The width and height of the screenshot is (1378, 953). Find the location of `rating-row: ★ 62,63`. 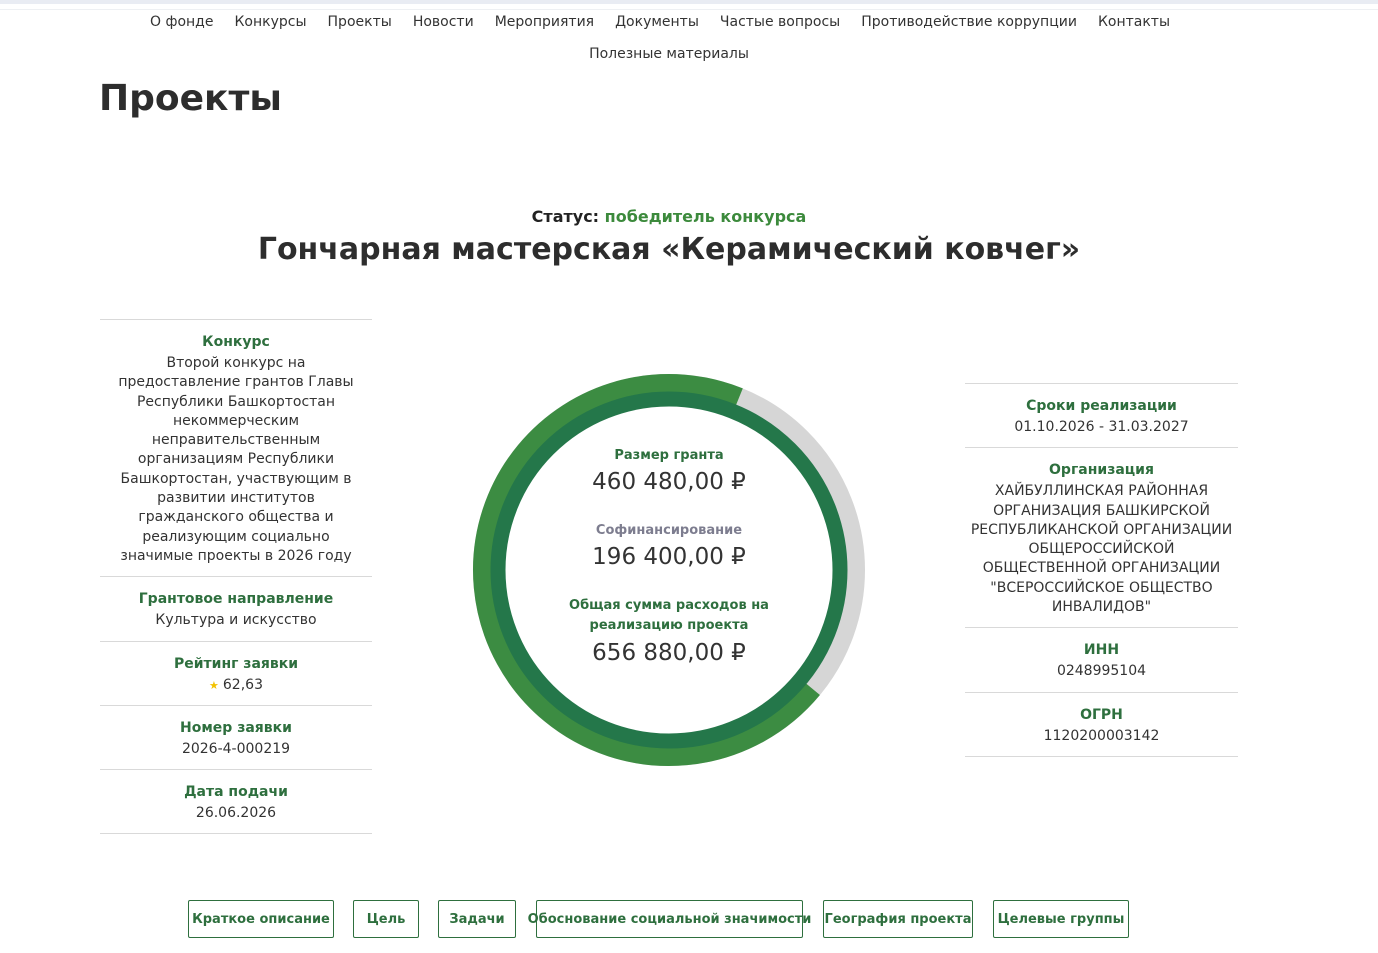

rating-row: ★ 62,63 is located at coordinates (236, 685).